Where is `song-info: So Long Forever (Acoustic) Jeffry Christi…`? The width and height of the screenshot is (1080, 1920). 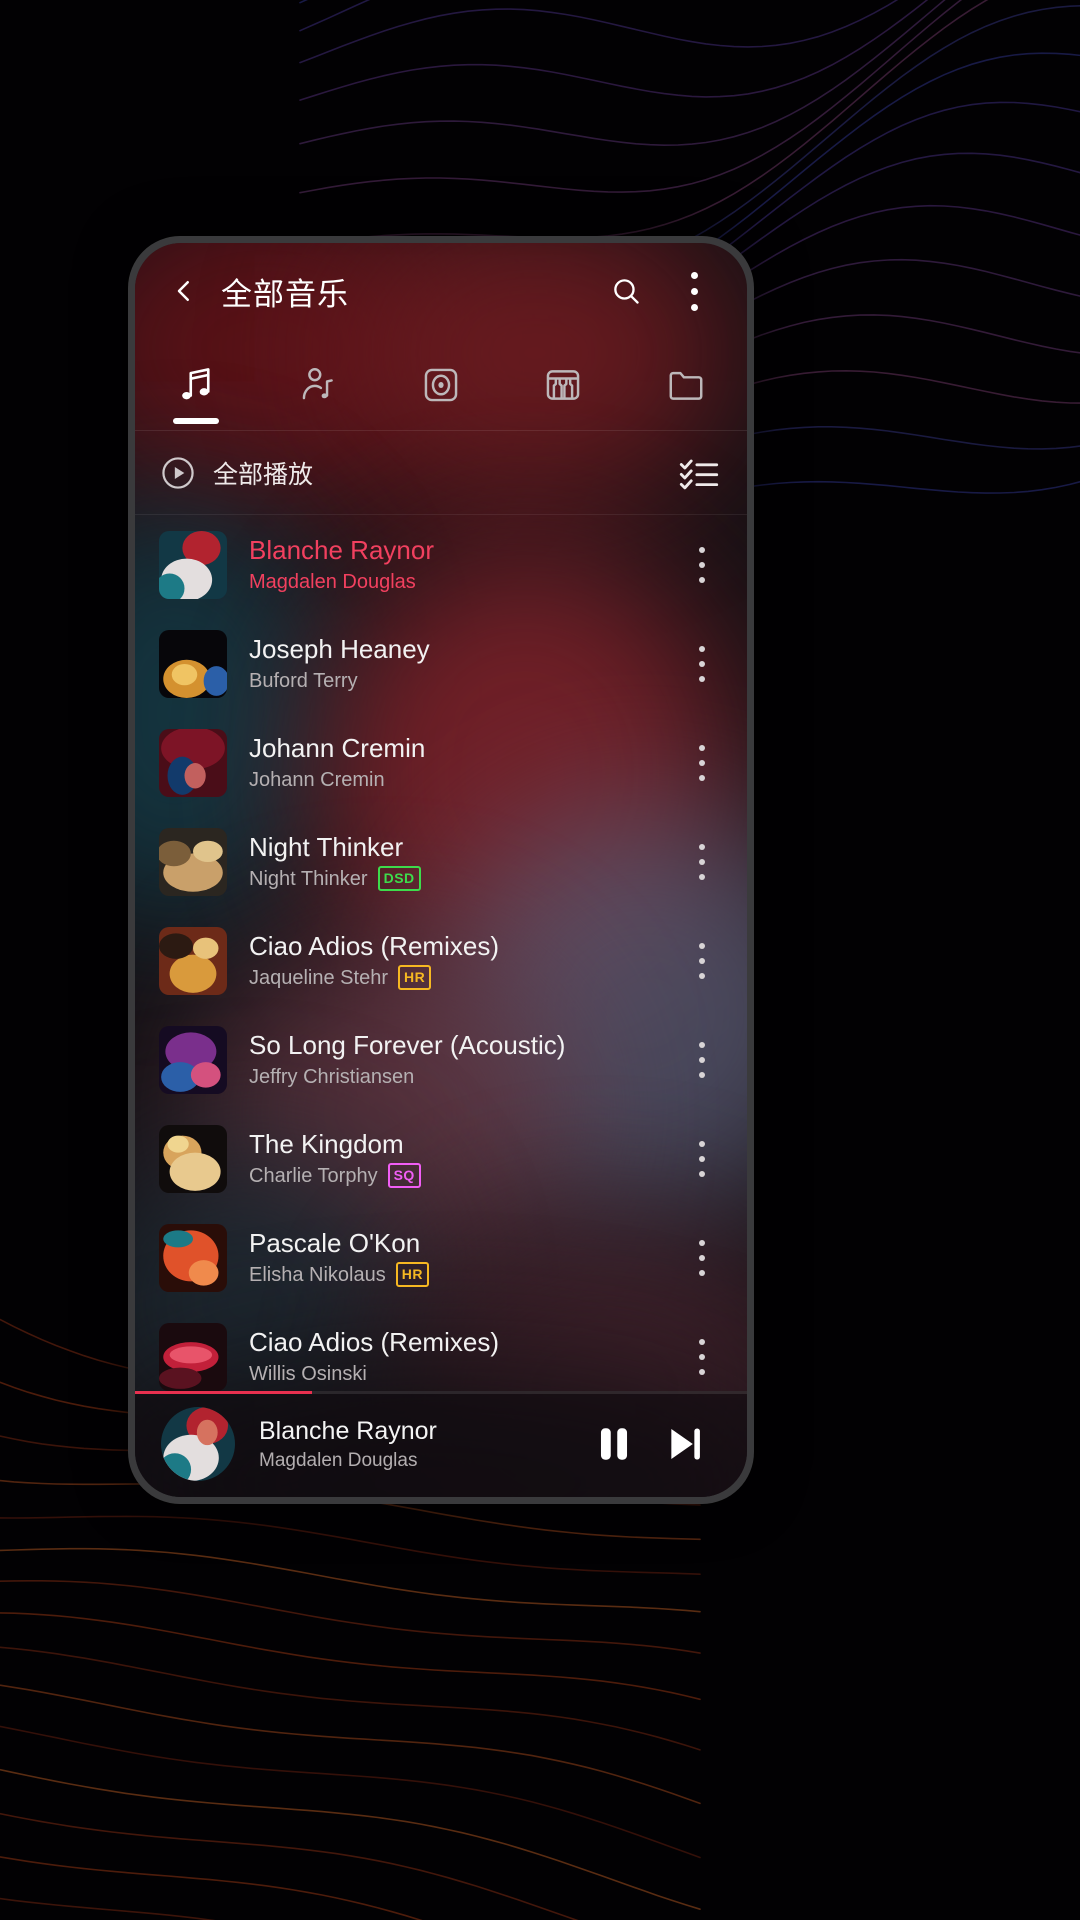
song-info: So Long Forever (Acoustic) Jeffry Christi… is located at coordinates (464, 1059).